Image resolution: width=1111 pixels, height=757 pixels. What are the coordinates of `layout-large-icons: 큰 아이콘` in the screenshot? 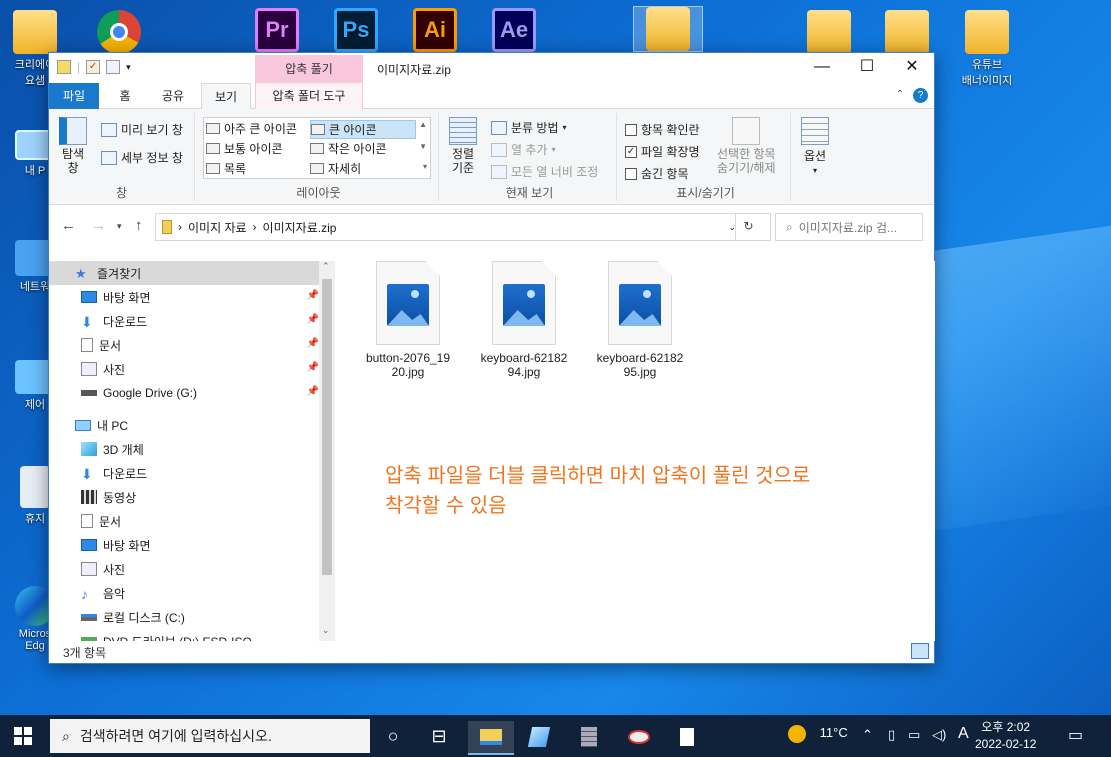 It's located at (363, 129).